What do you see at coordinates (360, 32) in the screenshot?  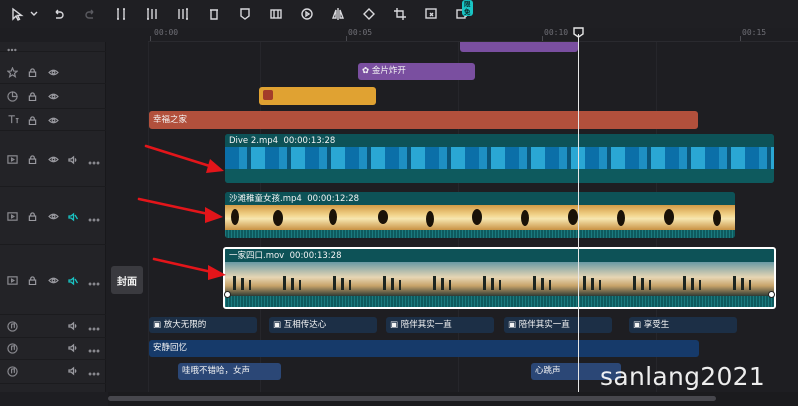 I see `ruler-tick: 00:05` at bounding box center [360, 32].